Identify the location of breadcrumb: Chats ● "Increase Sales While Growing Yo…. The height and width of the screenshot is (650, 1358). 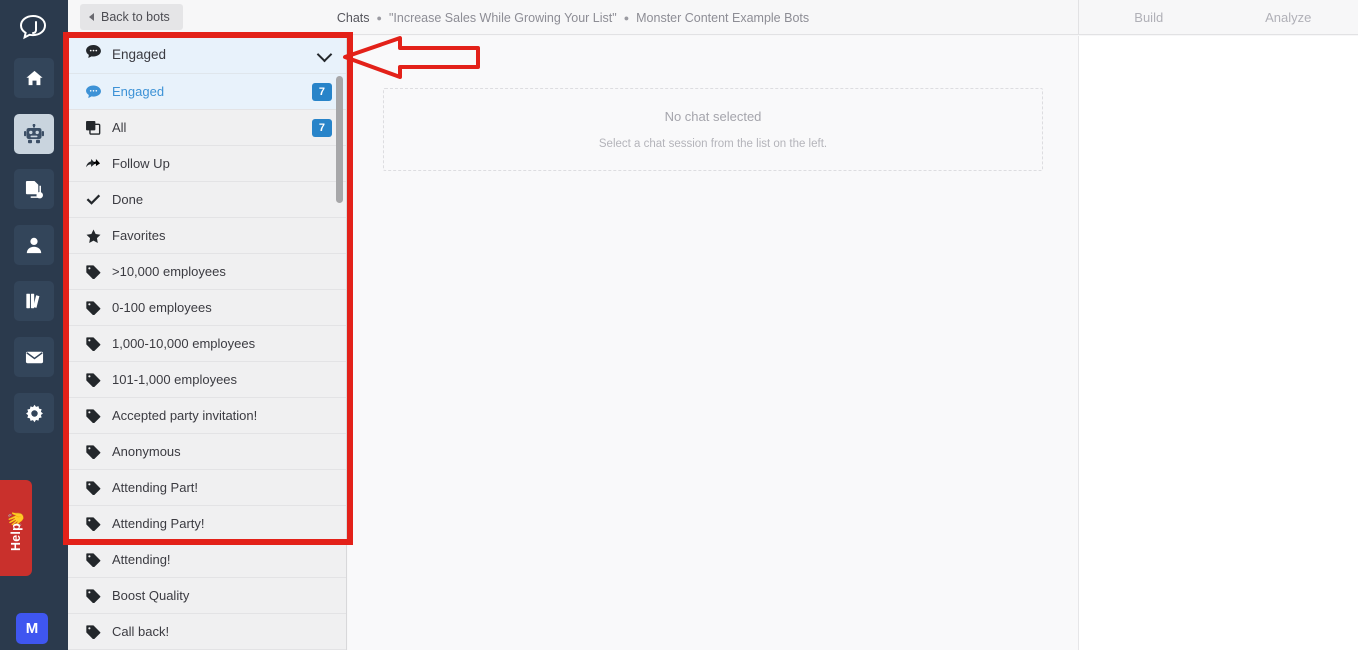
(573, 17).